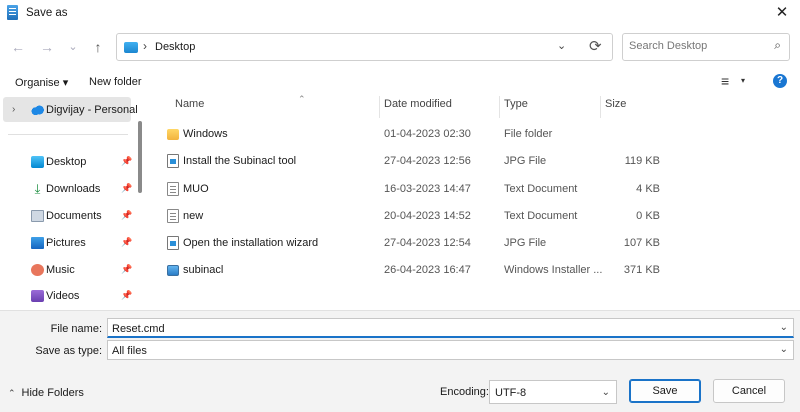 The width and height of the screenshot is (800, 412). What do you see at coordinates (129, 351) in the screenshot?
I see `save-as-type-value: All files` at bounding box center [129, 351].